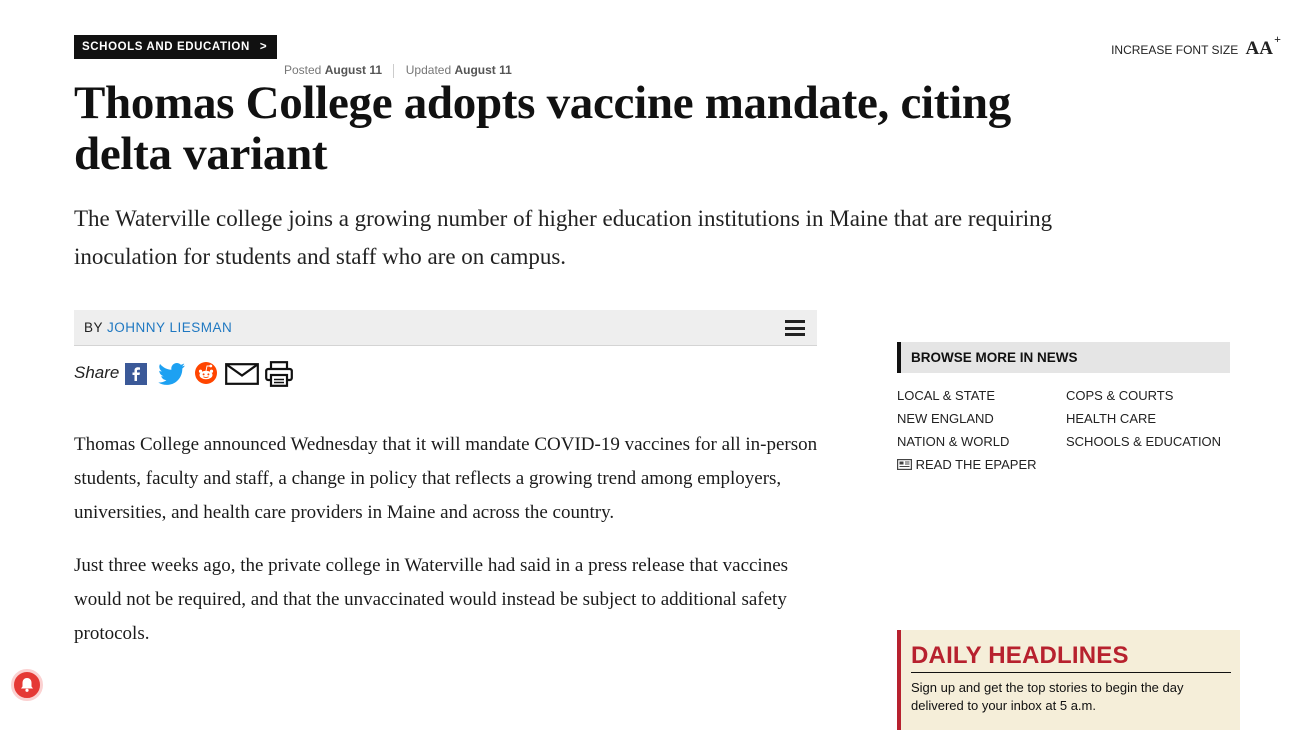 This screenshot has width=1291, height=730. I want to click on hamburger-menu-icon, so click(795, 328).